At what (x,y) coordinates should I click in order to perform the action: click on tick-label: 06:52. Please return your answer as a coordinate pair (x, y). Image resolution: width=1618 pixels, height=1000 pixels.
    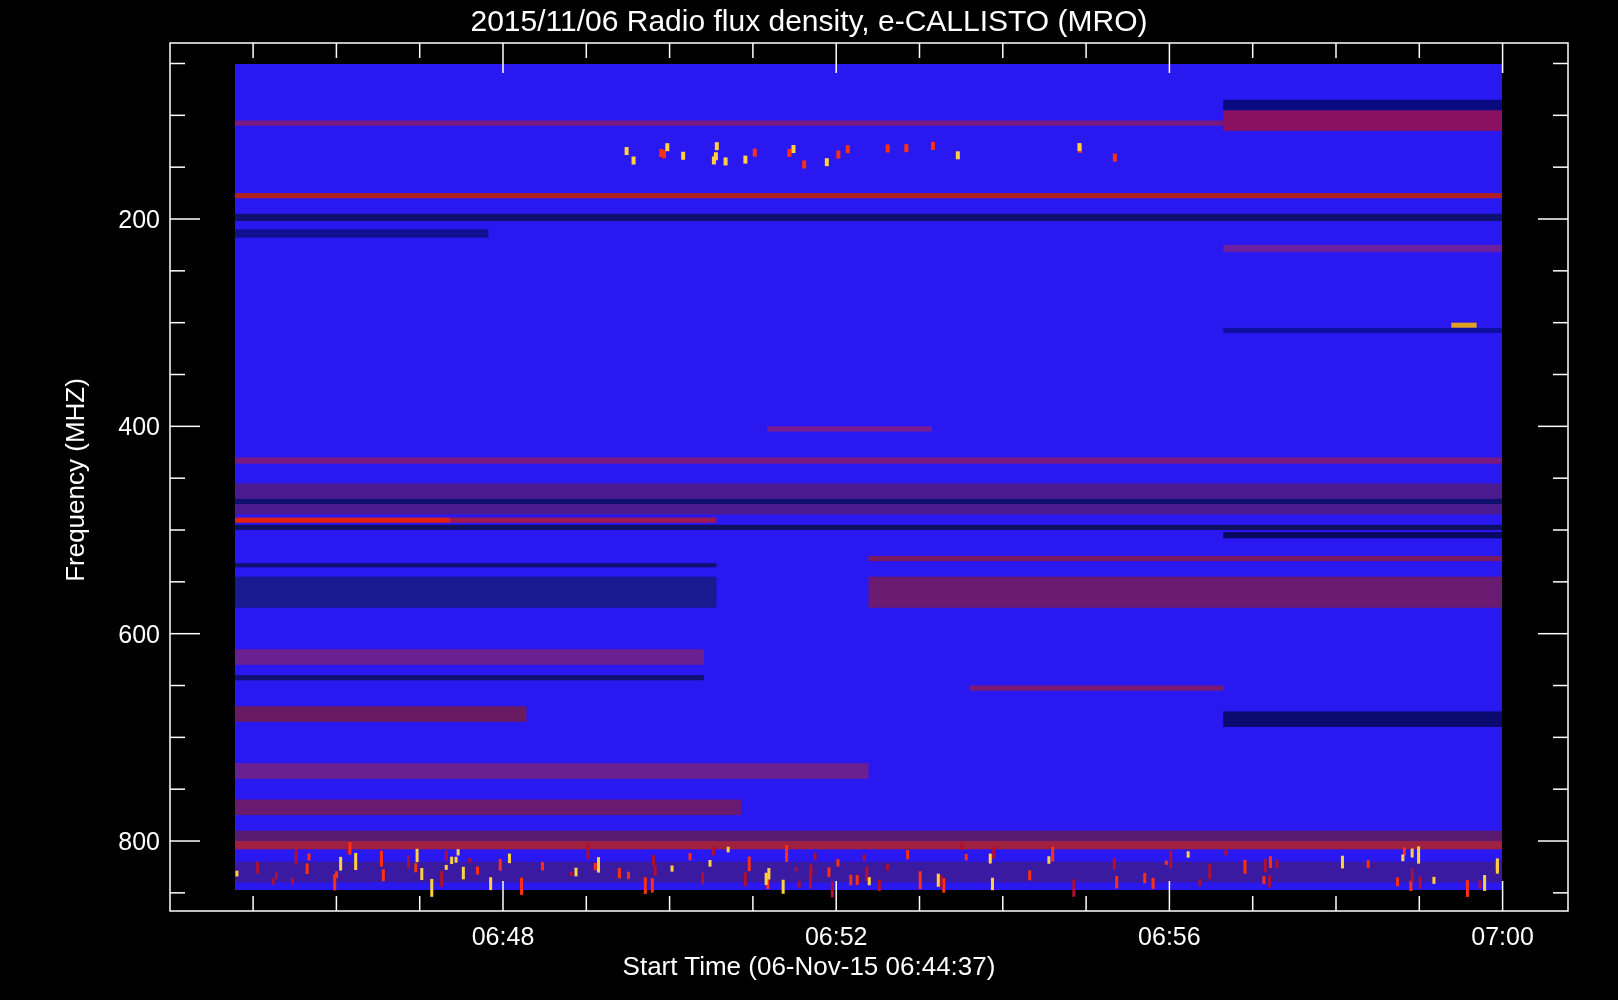
    Looking at the image, I should click on (836, 936).